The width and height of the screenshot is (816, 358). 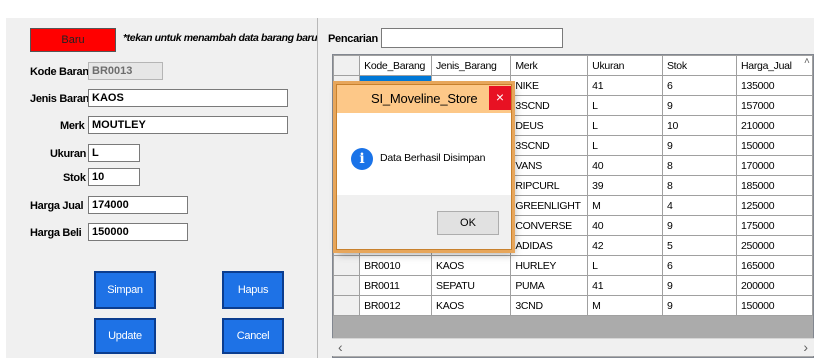 I want to click on table-cell: 250000, so click(x=774, y=245).